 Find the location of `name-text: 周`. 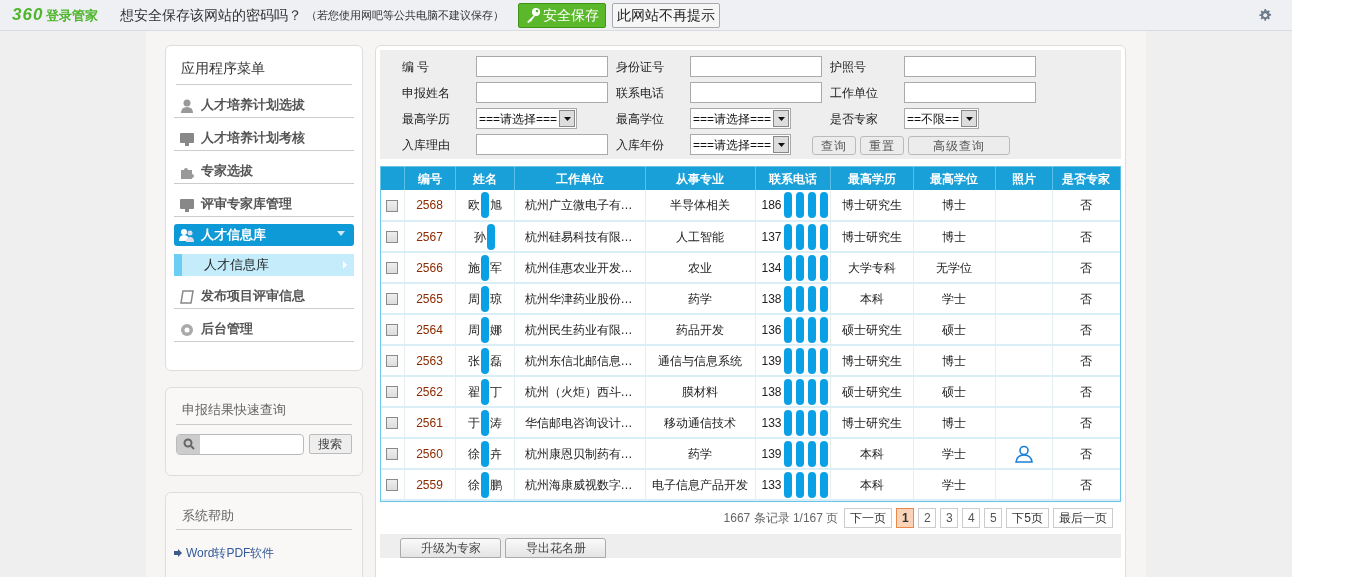

name-text: 周 is located at coordinates (473, 298).